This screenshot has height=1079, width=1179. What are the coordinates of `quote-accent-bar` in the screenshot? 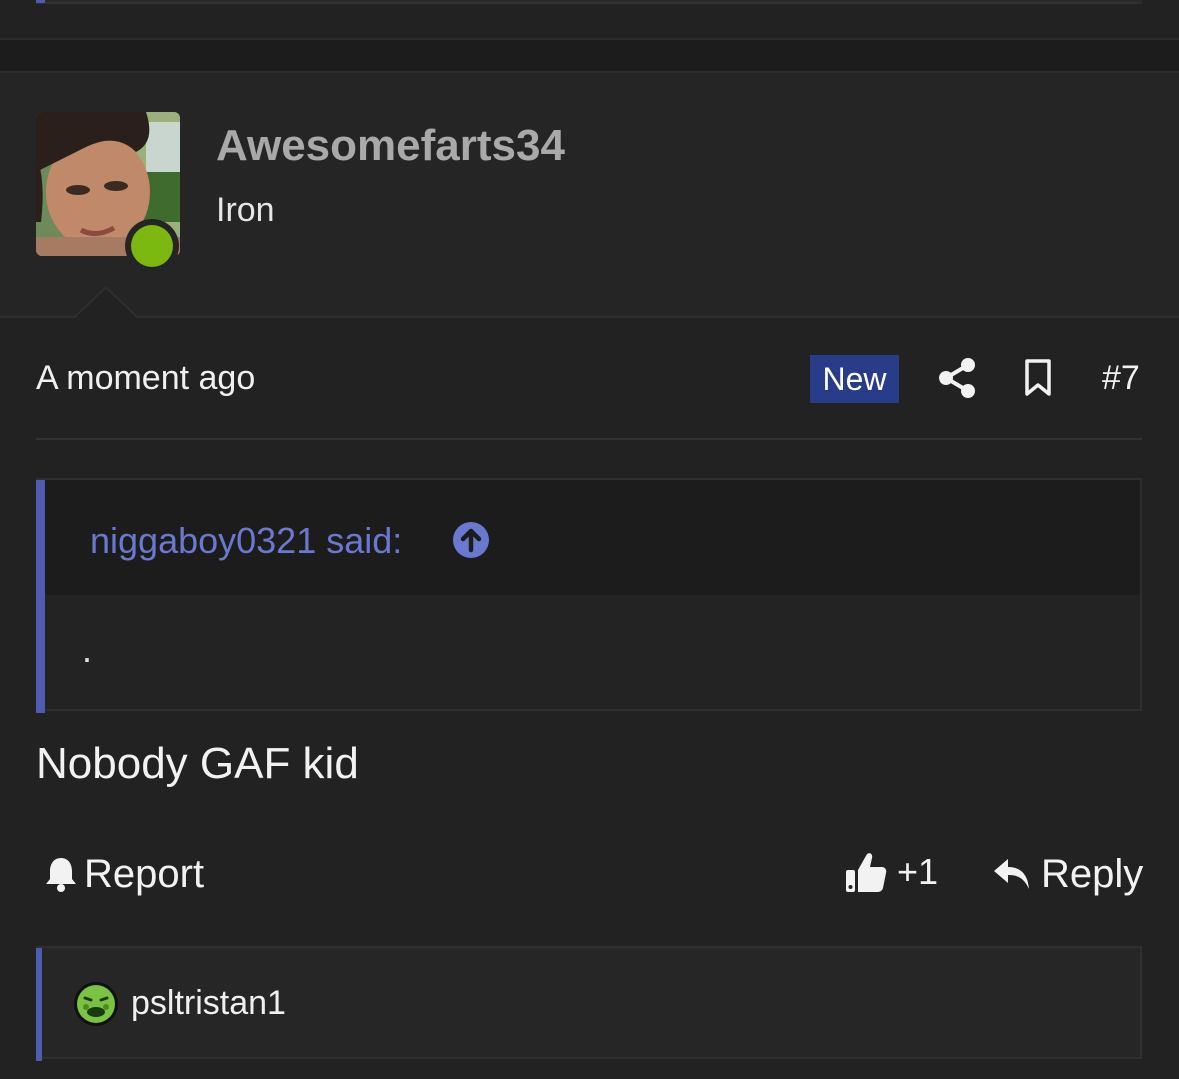 It's located at (40, 596).